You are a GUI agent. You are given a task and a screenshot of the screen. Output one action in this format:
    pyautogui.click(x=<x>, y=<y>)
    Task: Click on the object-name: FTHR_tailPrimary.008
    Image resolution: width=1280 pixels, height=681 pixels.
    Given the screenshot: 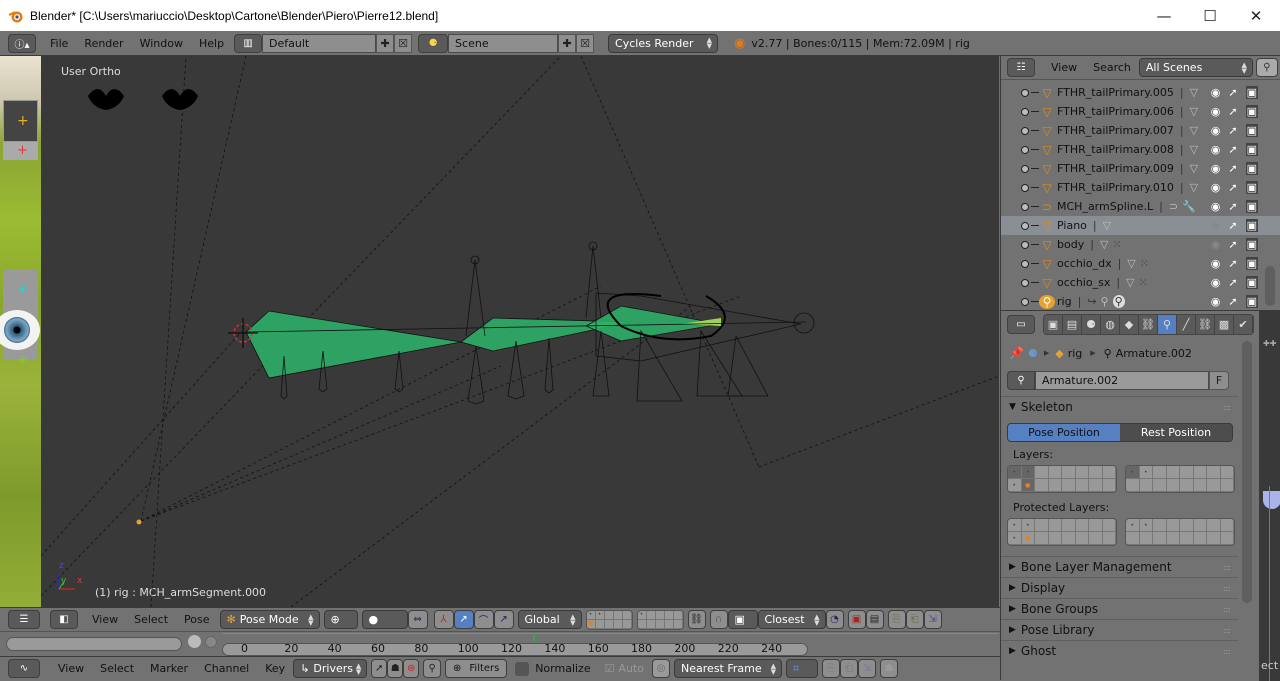 What is the action you would take?
    pyautogui.click(x=1115, y=149)
    